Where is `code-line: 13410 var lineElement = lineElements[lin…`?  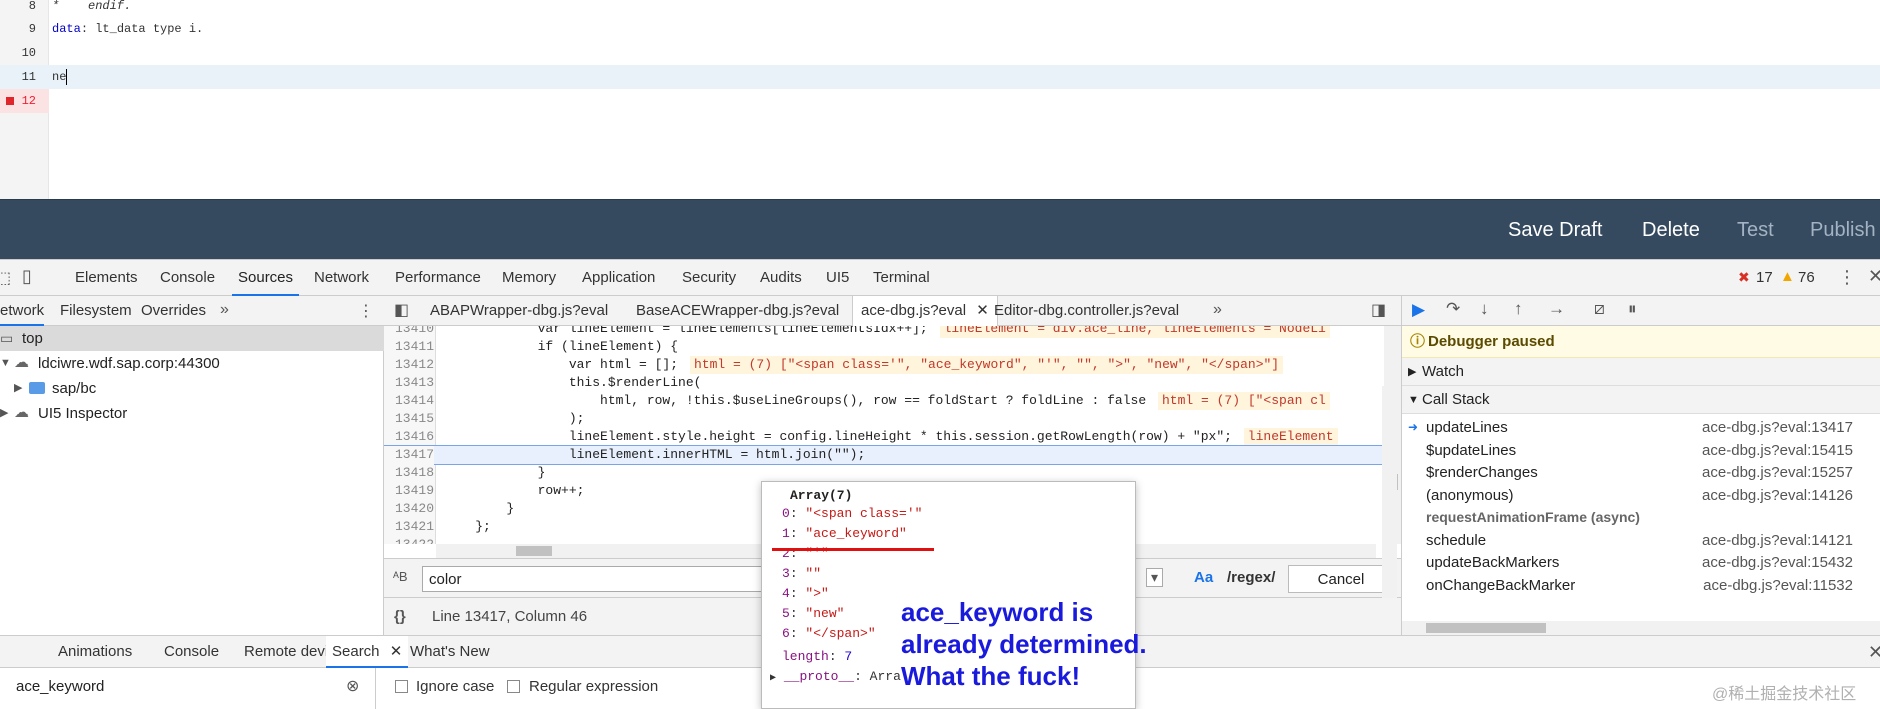
code-line: 13410 var lineElement = lineElements[lin… is located at coordinates (892, 332).